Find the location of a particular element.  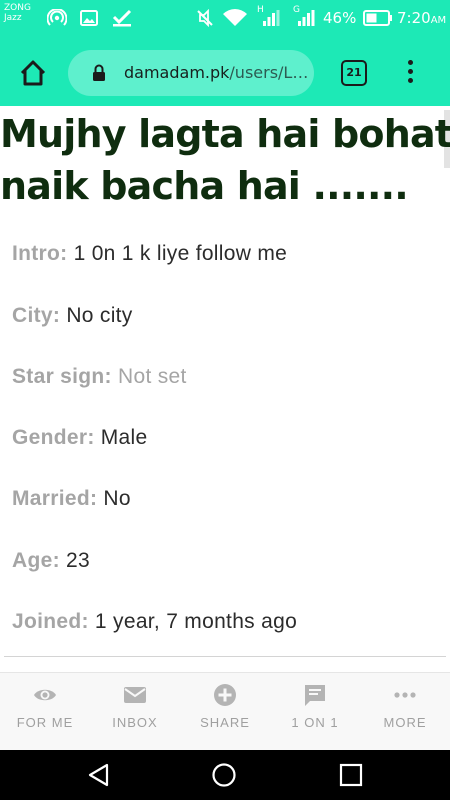

tab-switcher-button: 21 is located at coordinates (354, 73).